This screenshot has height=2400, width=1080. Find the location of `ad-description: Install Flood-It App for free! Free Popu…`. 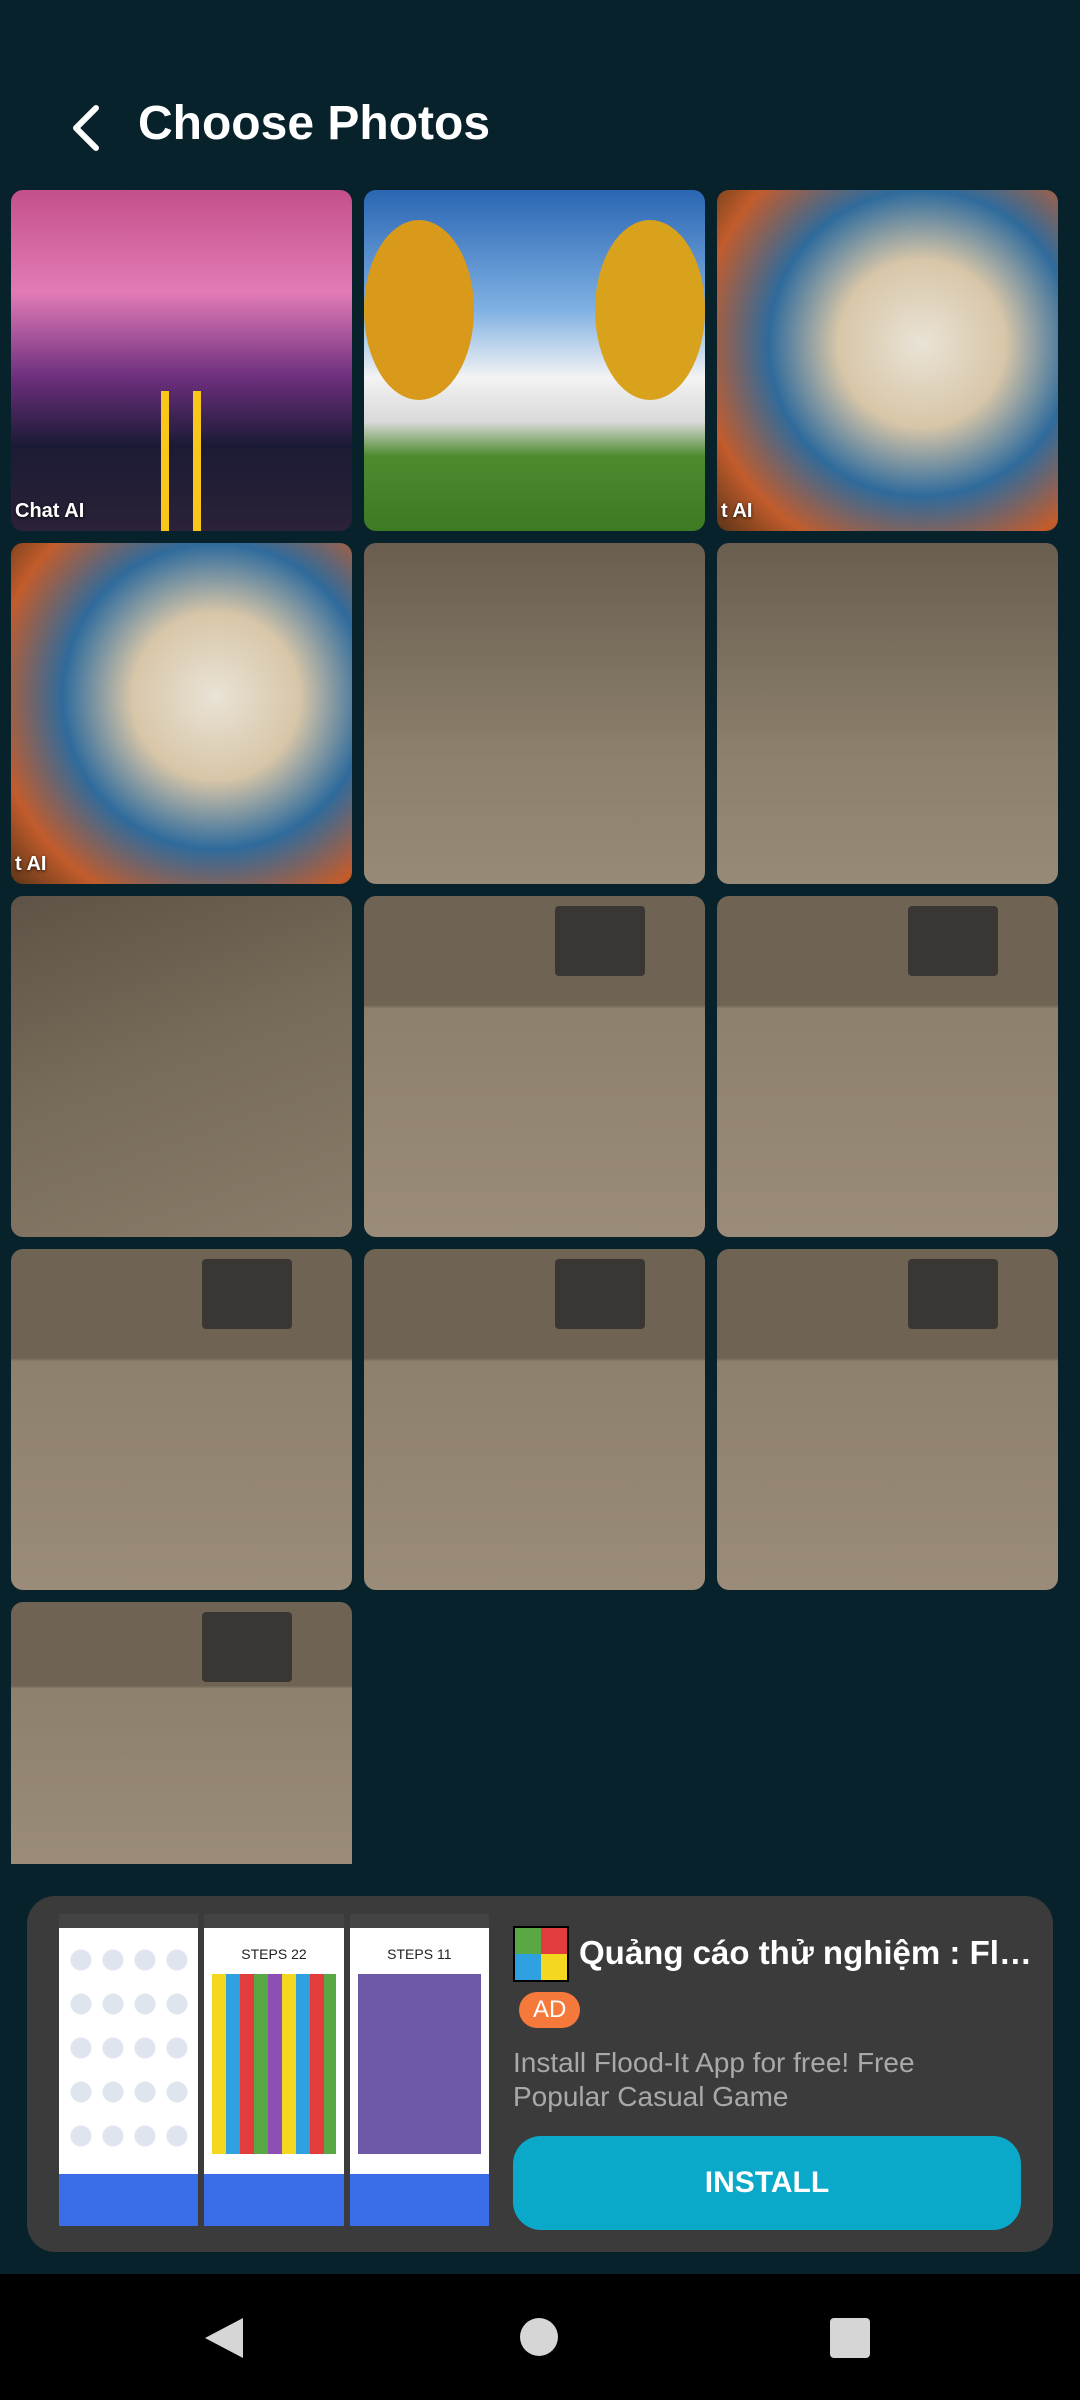

ad-description: Install Flood-It App for free! Free Popu… is located at coordinates (714, 2079).